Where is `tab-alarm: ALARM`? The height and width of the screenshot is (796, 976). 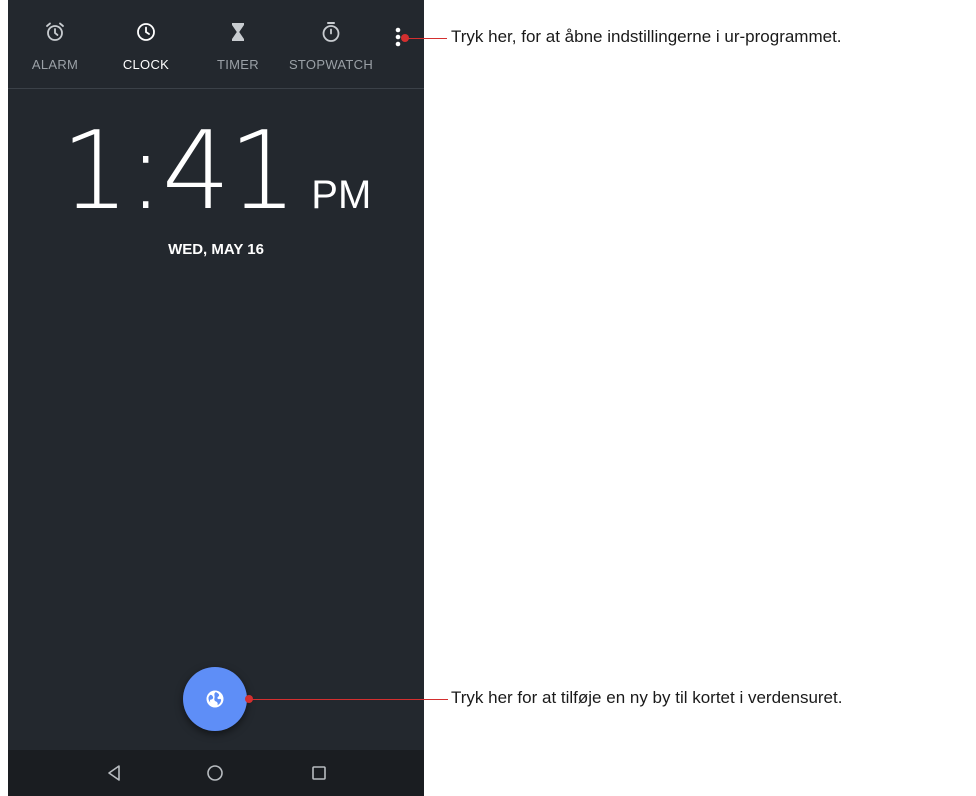
tab-alarm: ALARM is located at coordinates (55, 44).